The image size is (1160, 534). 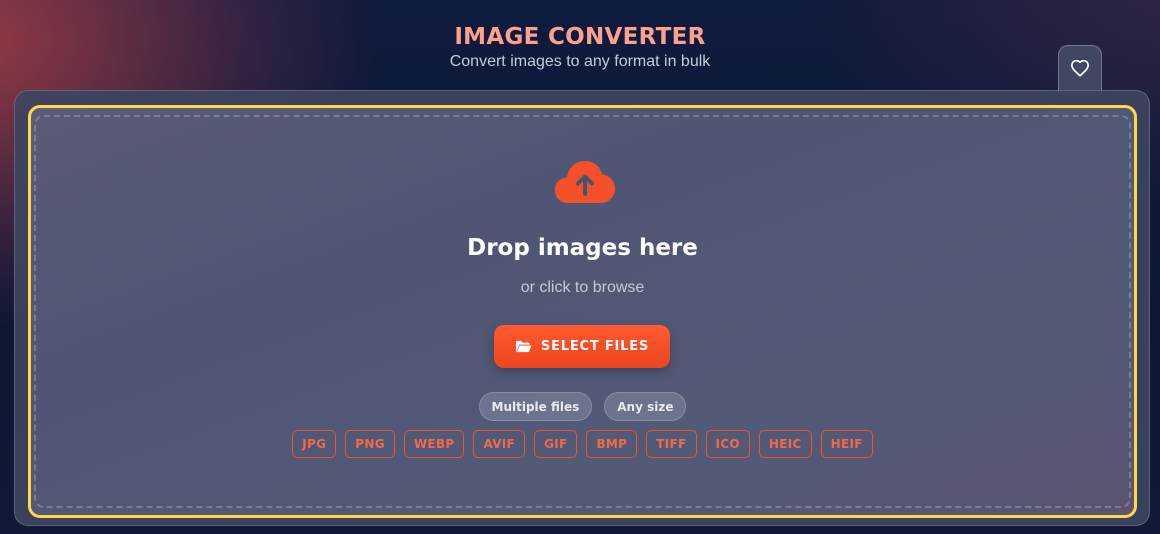 I want to click on drop-zone-title: Drop images here, so click(x=582, y=248).